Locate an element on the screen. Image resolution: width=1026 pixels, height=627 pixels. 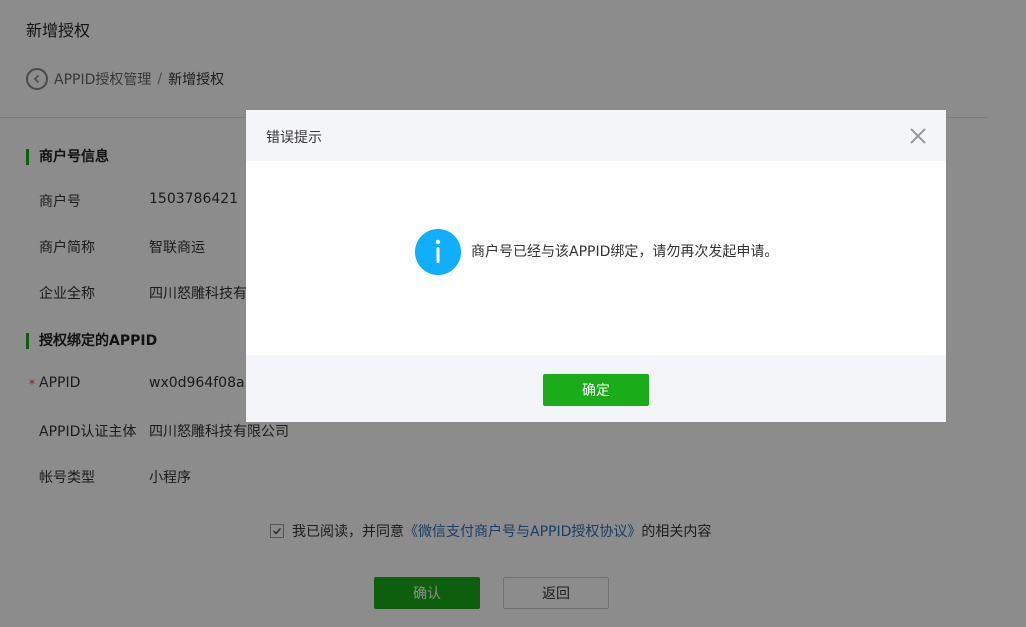
info-icon is located at coordinates (438, 252).